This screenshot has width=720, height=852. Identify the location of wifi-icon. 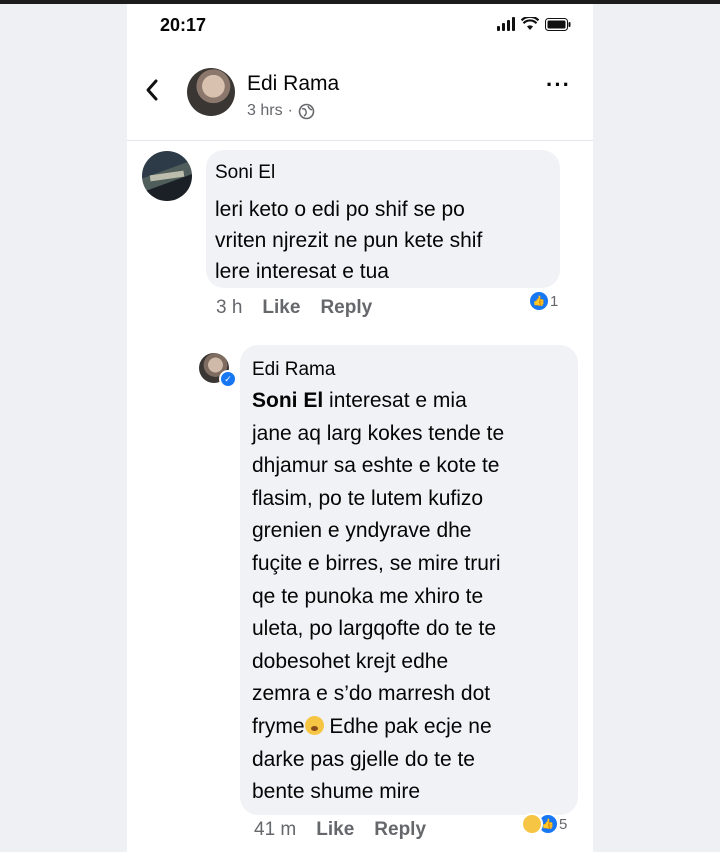
(530, 23).